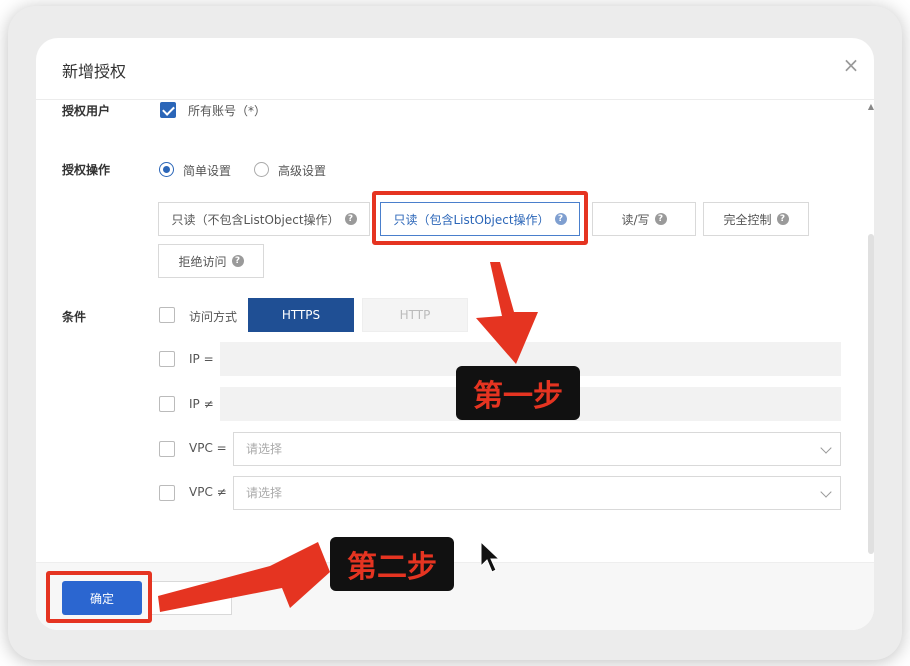 The width and height of the screenshot is (910, 666). What do you see at coordinates (507, 313) in the screenshot?
I see `step1-arrow` at bounding box center [507, 313].